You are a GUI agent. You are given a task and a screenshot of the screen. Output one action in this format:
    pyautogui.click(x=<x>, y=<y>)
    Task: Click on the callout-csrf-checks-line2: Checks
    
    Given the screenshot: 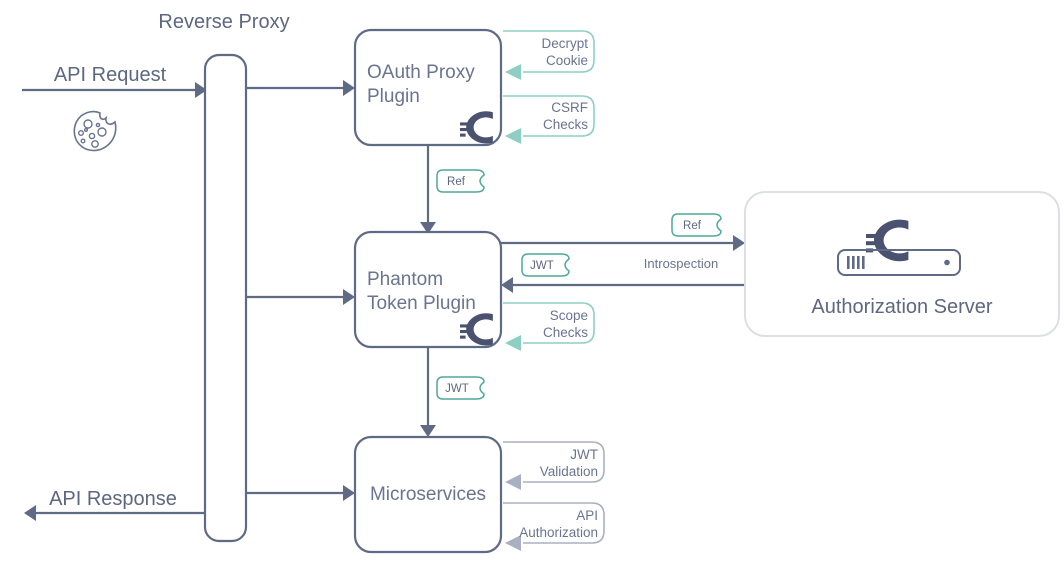 What is the action you would take?
    pyautogui.click(x=565, y=124)
    